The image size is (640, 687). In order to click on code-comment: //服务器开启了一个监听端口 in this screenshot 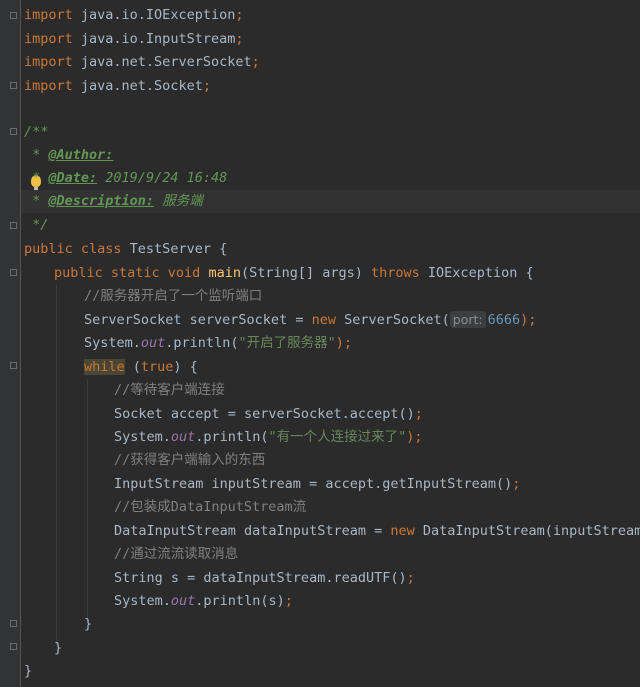, I will do `click(173, 296)`.